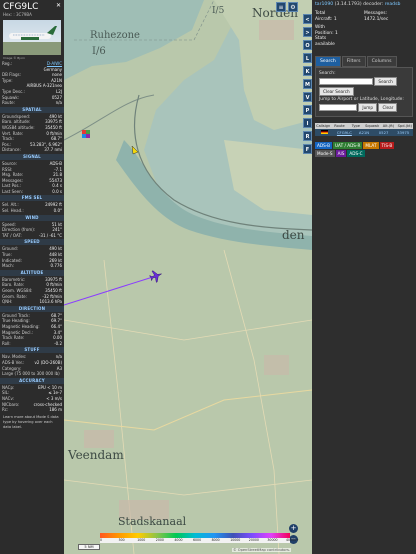 The width and height of the screenshot is (416, 554). I want to click on source-badge: MLAT, so click(371, 145).